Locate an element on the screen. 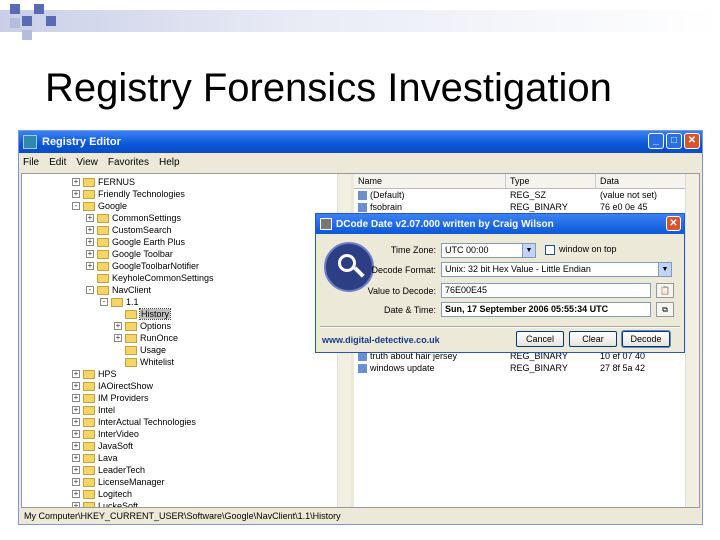 Image resolution: width=720 pixels, height=540 pixels. table-row: (Default) REG_SZ (value not set) is located at coordinates (526, 196).